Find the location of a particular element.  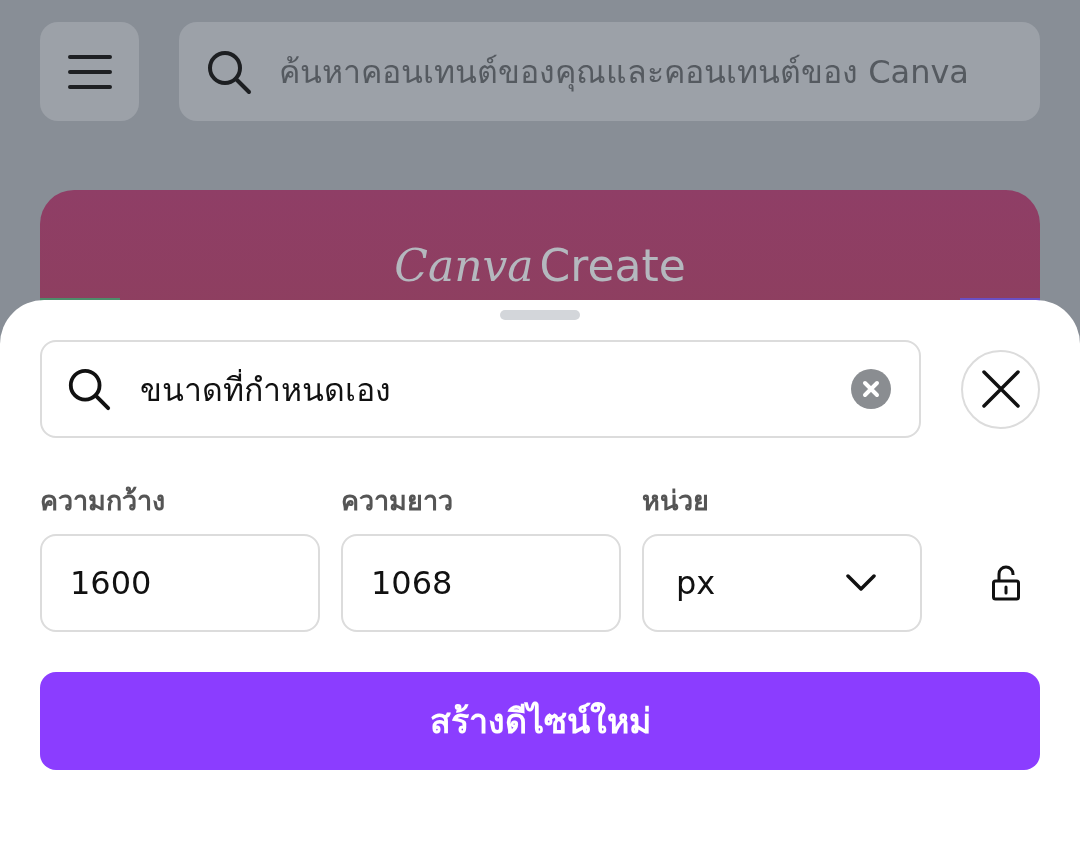

clear-icon is located at coordinates (871, 389).